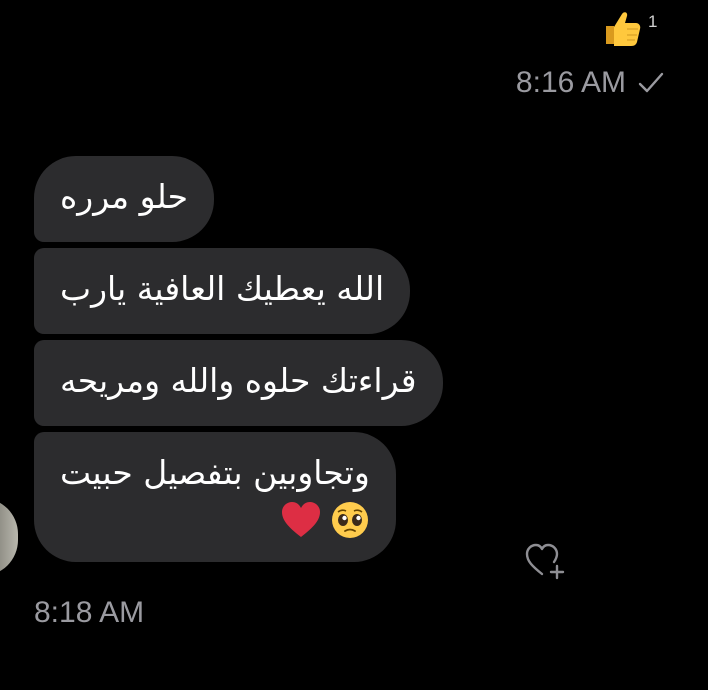 This screenshot has height=690, width=708. What do you see at coordinates (222, 288) in the screenshot?
I see `message-text: الله يعطيك العافية يارب` at bounding box center [222, 288].